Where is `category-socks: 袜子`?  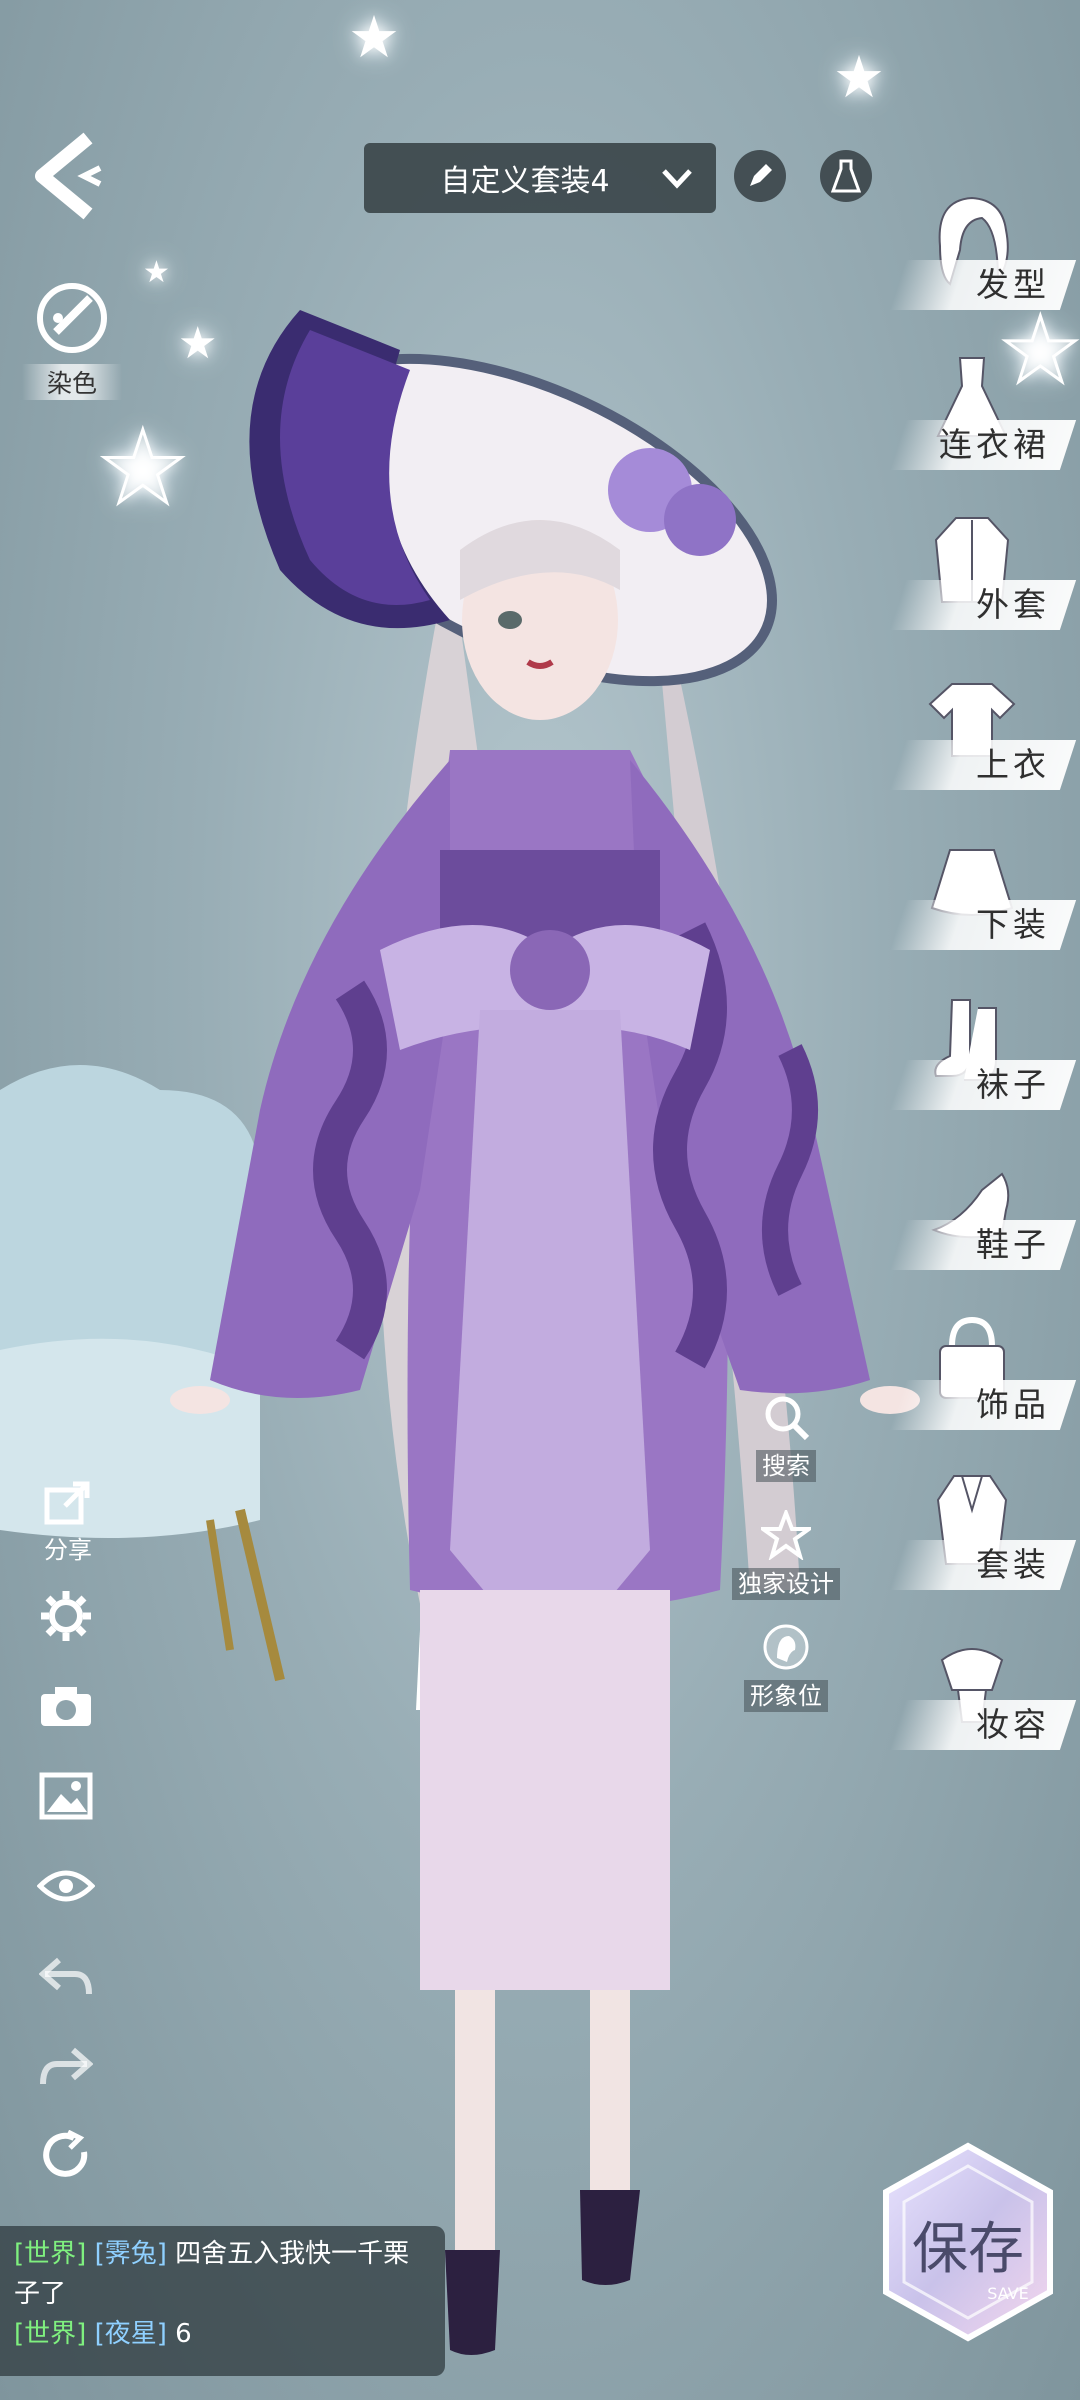
category-socks: 袜子 is located at coordinates (972, 1060).